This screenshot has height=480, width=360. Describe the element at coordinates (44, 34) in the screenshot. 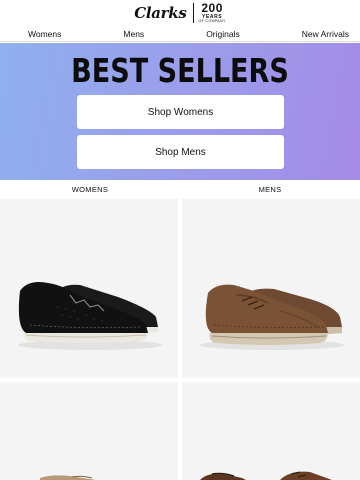

I see `nav-womens: Womens` at that location.